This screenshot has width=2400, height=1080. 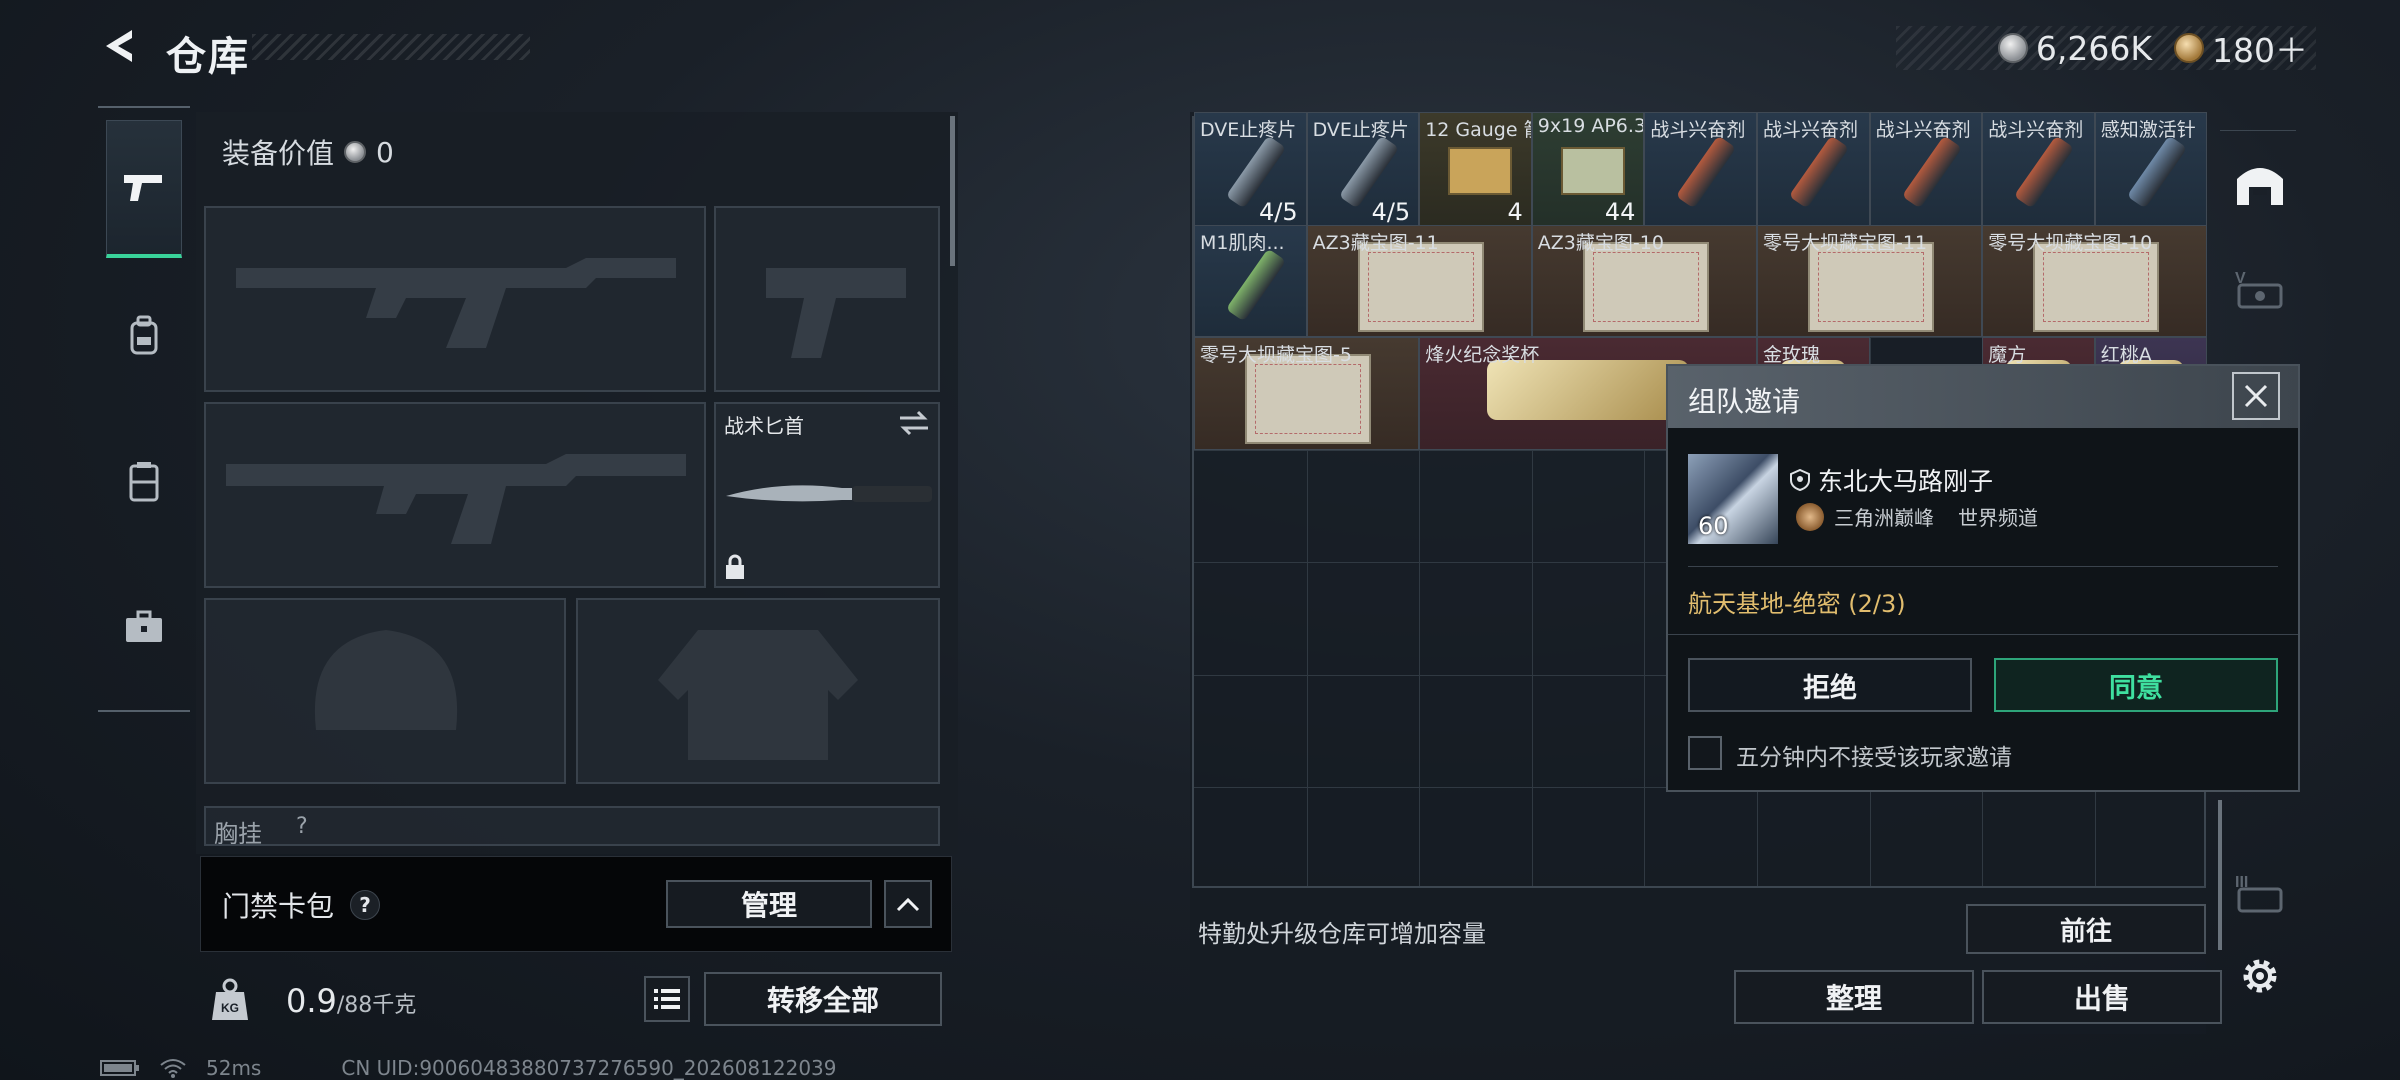 What do you see at coordinates (1478, 130) in the screenshot?
I see `item-name: 12 Gauge 箭形弹` at bounding box center [1478, 130].